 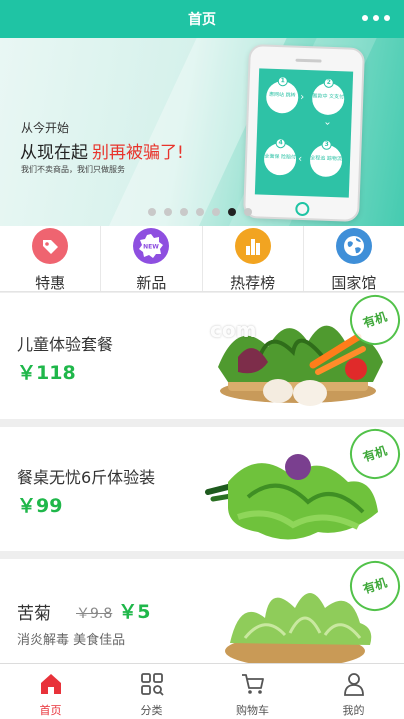 What do you see at coordinates (252, 710) in the screenshot?
I see `tab-label: 购物车` at bounding box center [252, 710].